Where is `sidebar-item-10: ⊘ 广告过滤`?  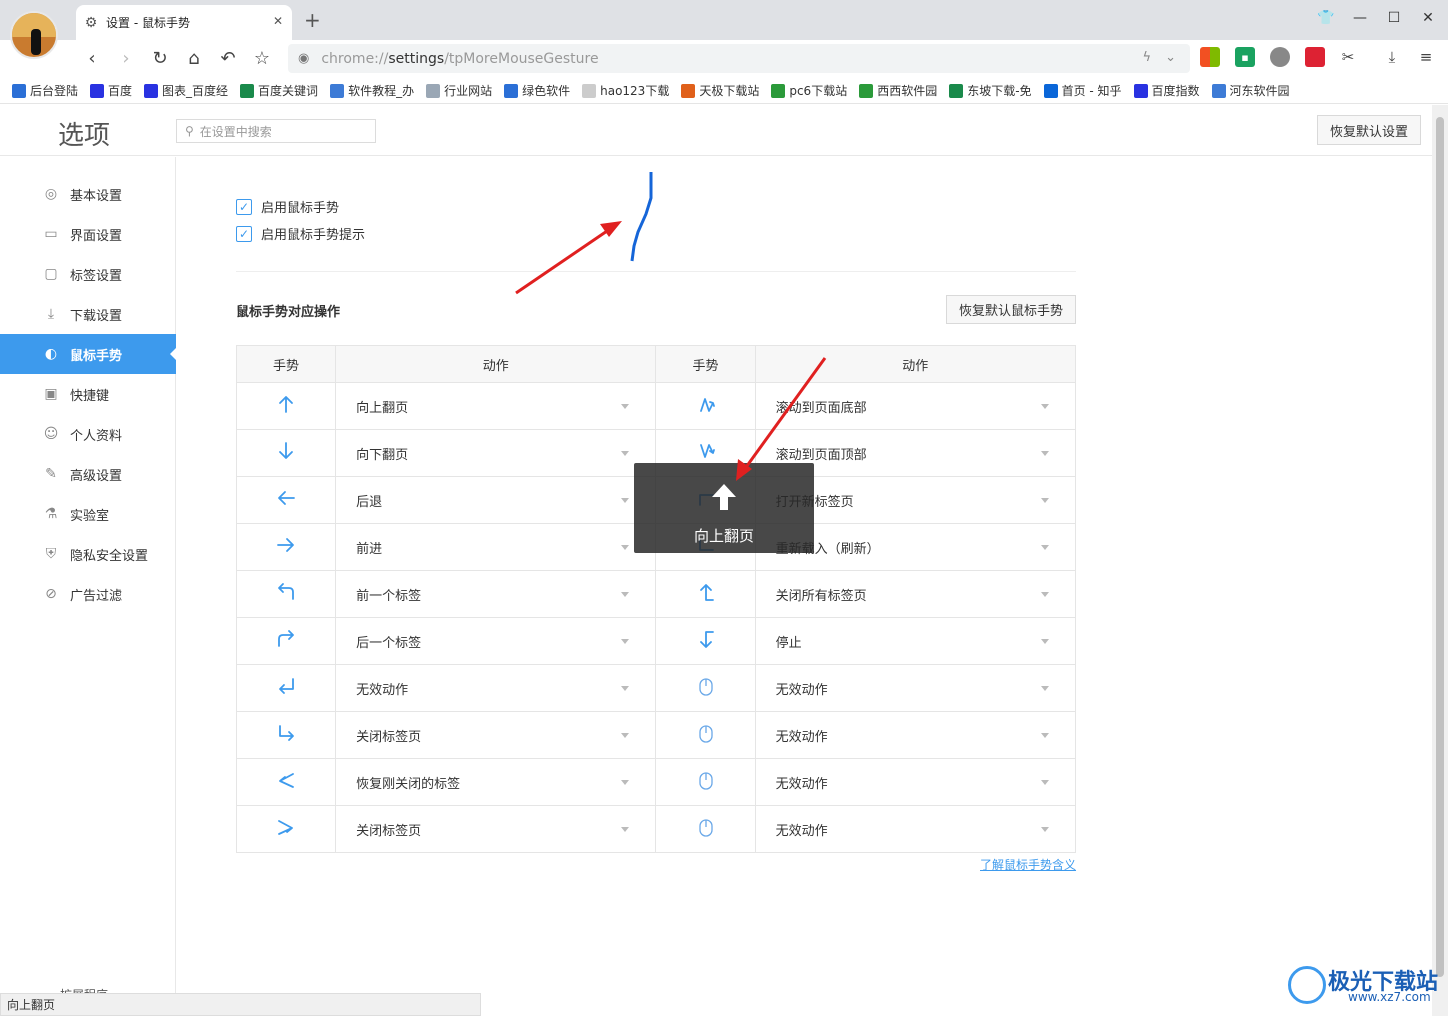 sidebar-item-10: ⊘ 广告过滤 is located at coordinates (88, 594).